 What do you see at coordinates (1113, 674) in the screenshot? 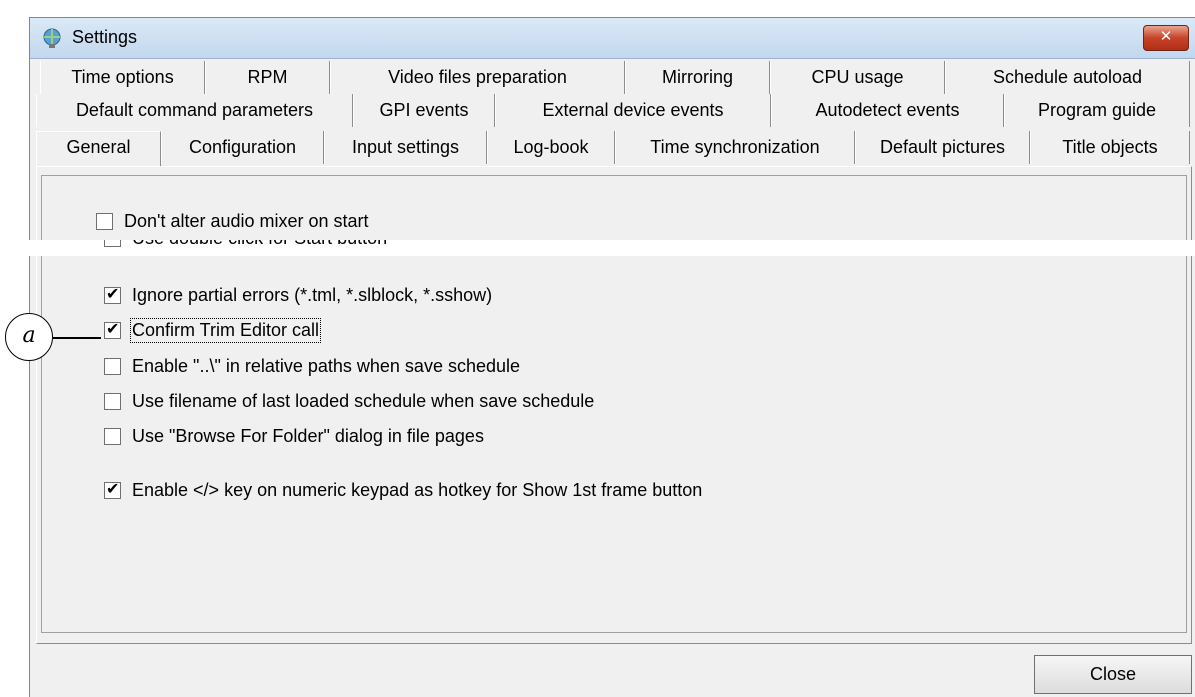
I see `close-button: Close` at bounding box center [1113, 674].